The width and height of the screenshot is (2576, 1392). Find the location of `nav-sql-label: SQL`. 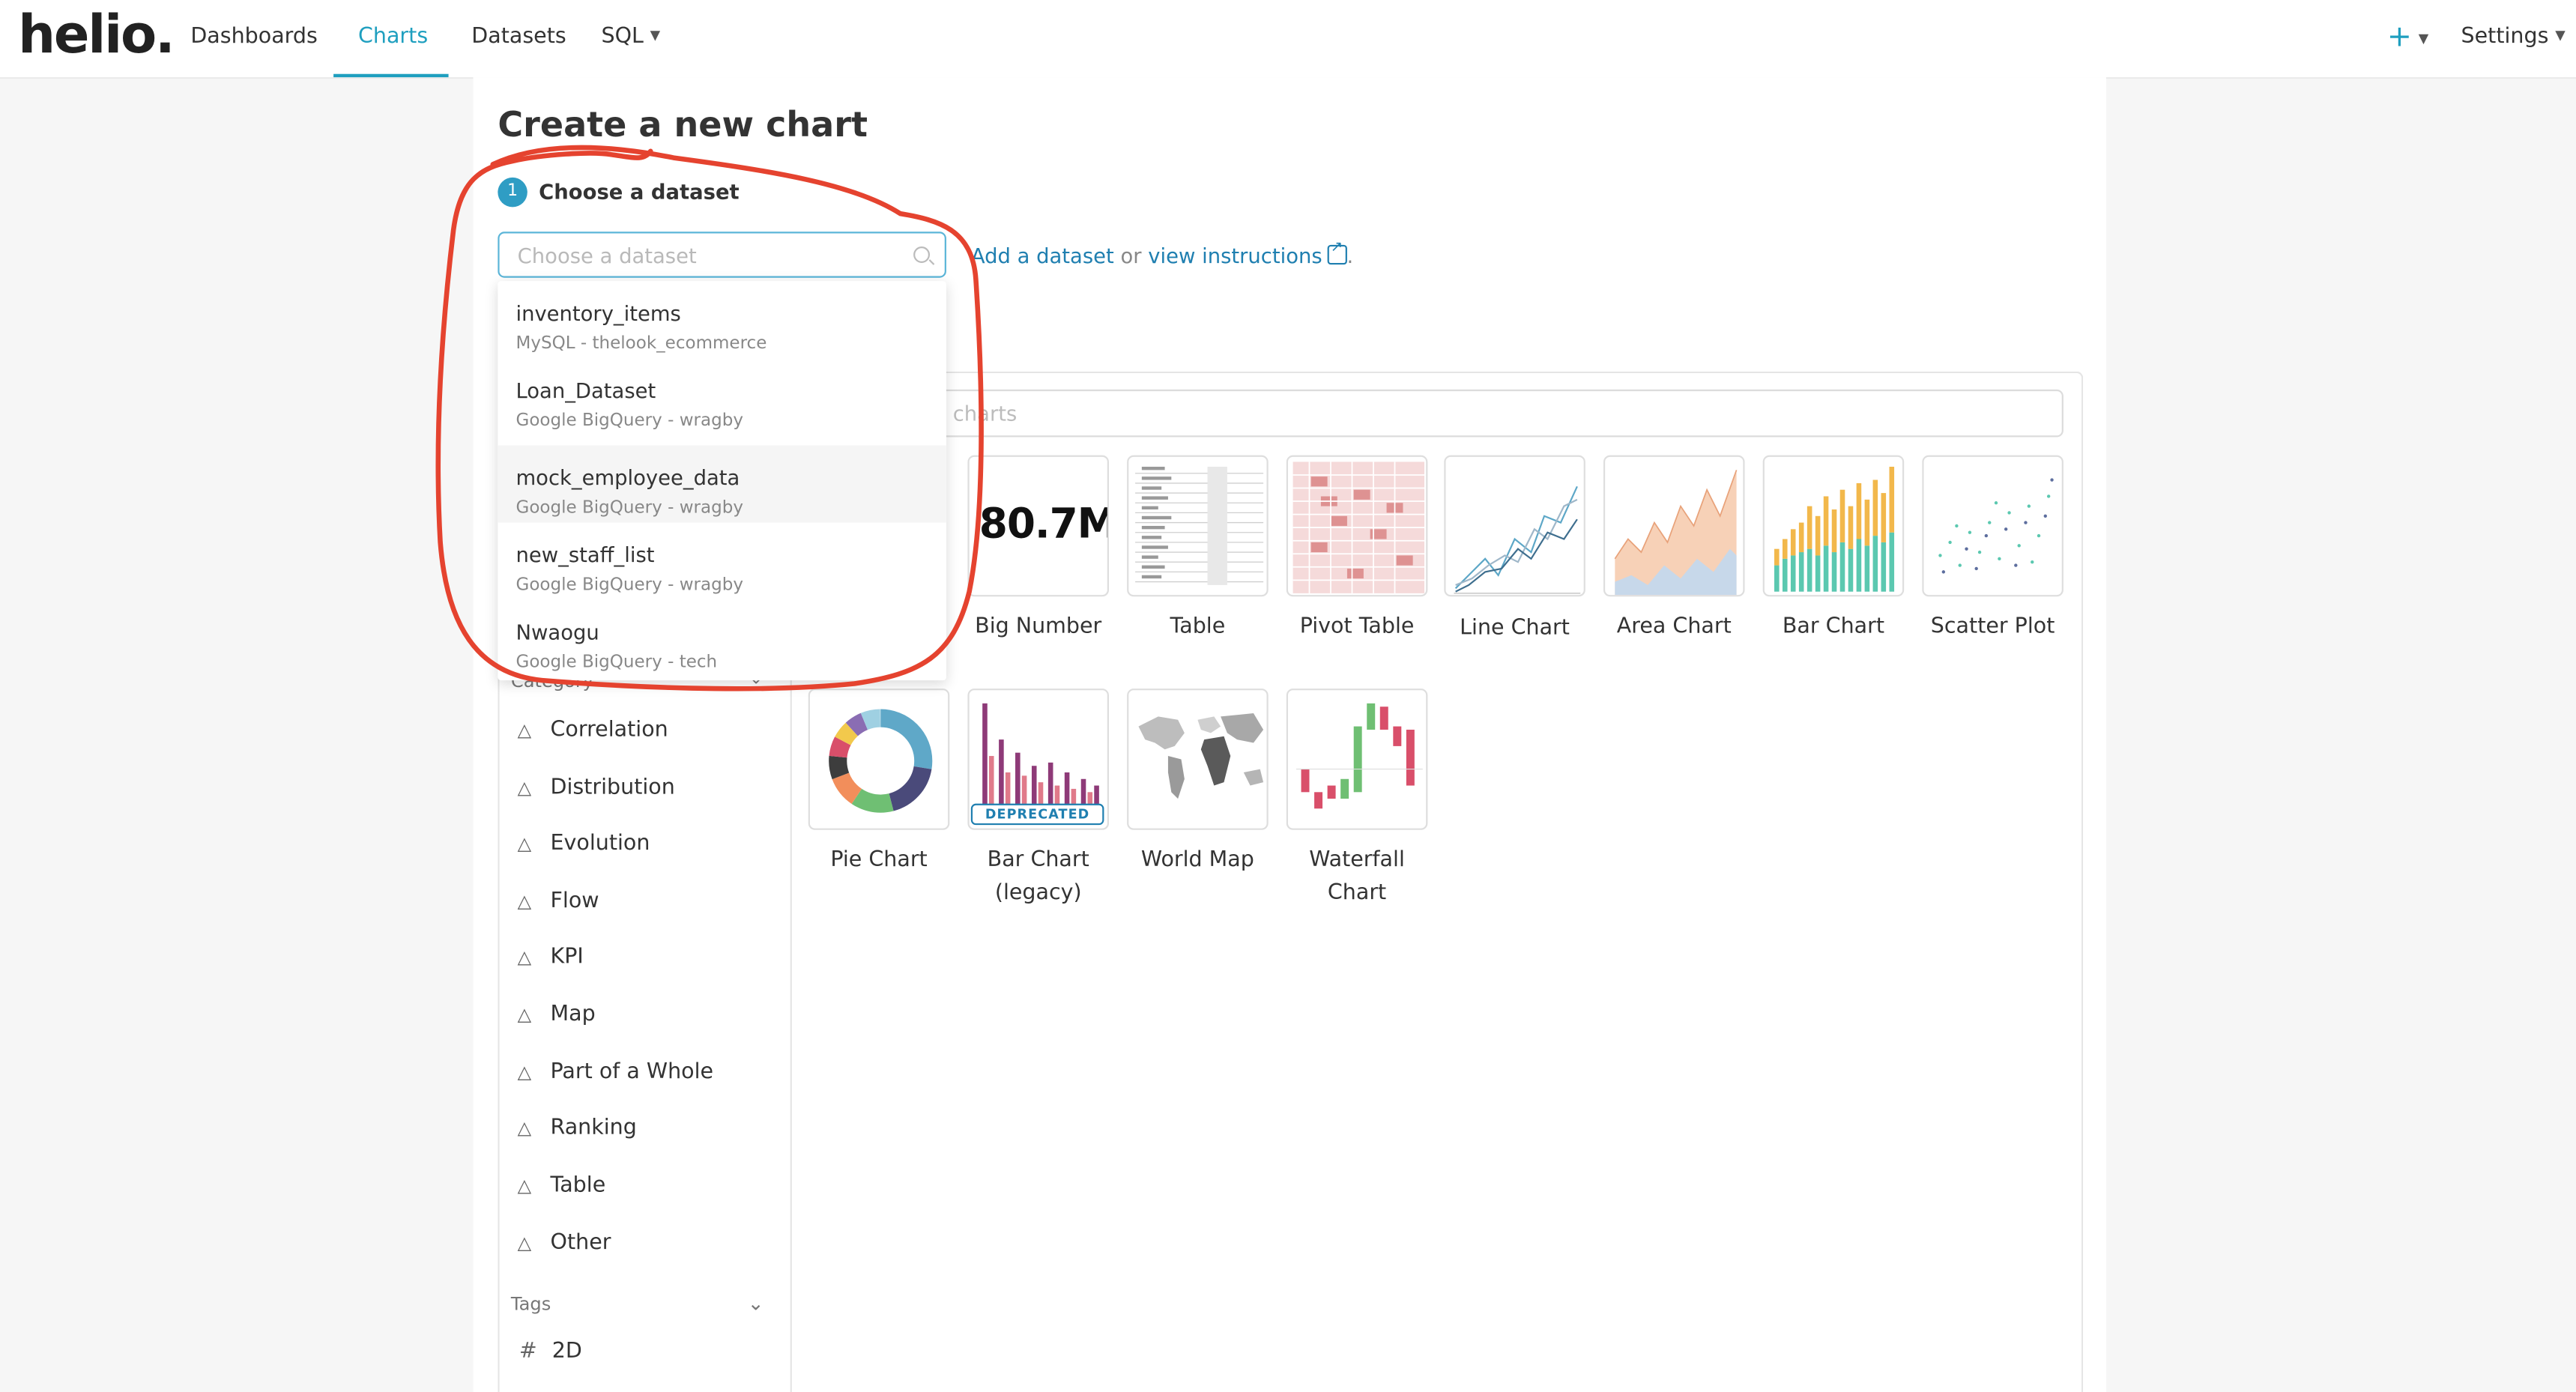

nav-sql-label: SQL is located at coordinates (622, 37).